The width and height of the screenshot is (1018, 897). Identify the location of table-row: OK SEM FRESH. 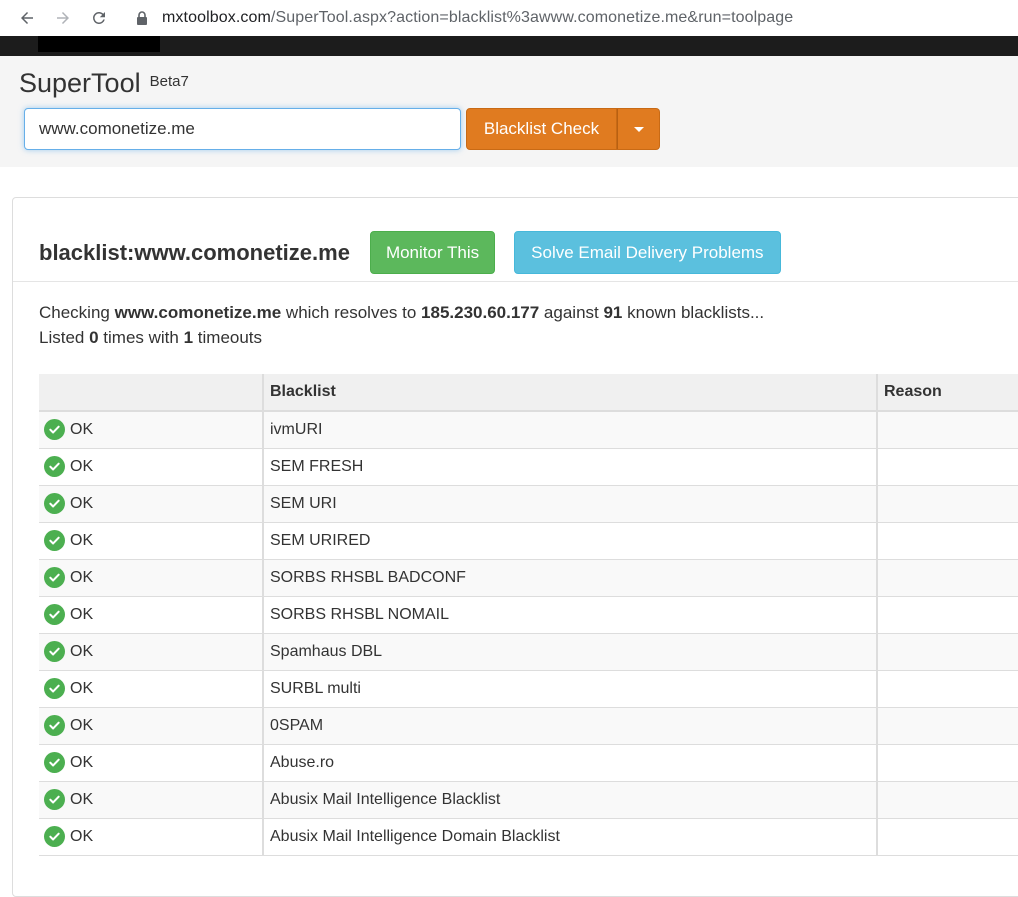
(528, 467).